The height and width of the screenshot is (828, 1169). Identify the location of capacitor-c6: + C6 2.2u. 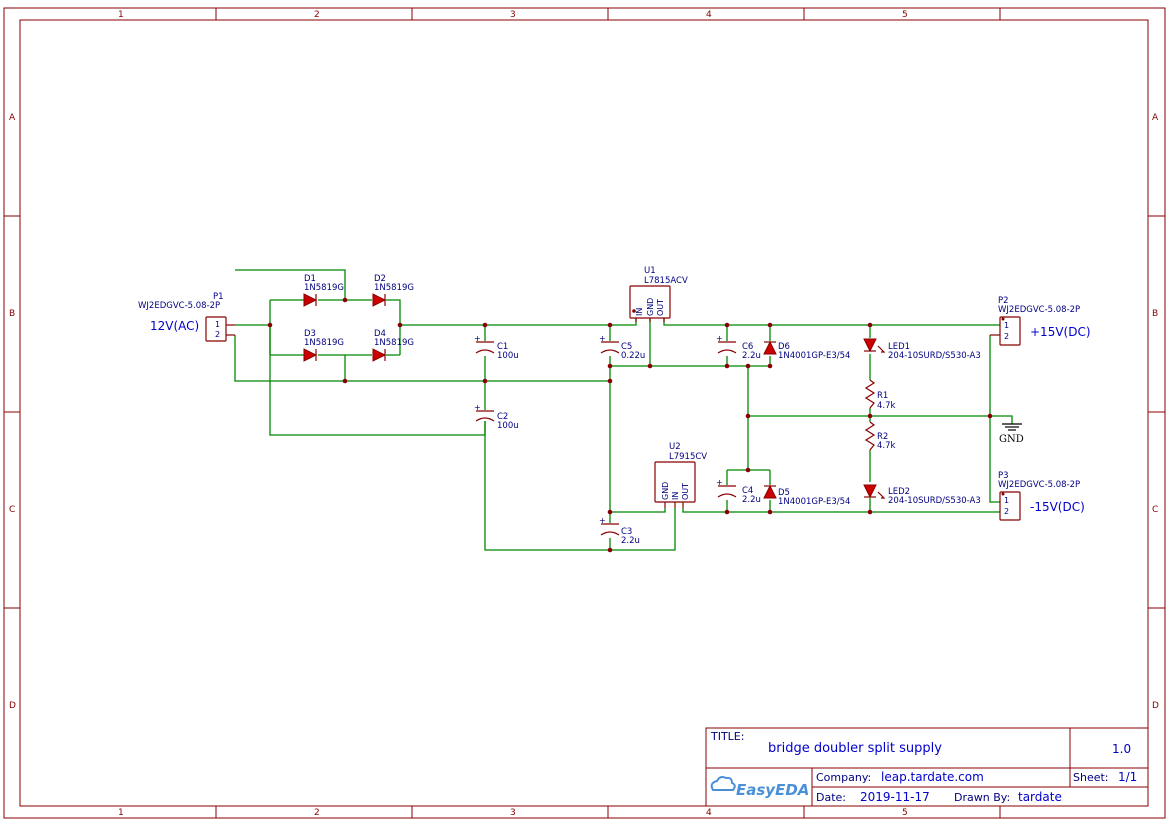
(738, 347).